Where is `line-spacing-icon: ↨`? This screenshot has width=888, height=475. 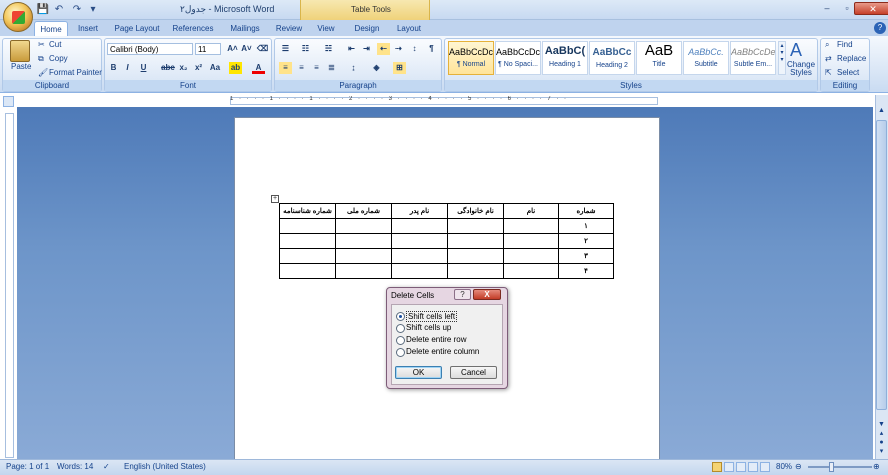
line-spacing-icon: ↨ is located at coordinates (353, 68).